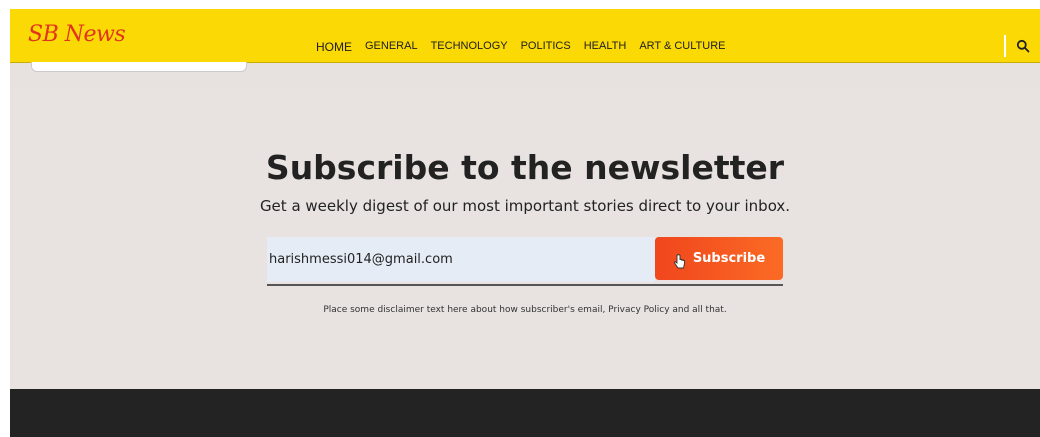  I want to click on hand-cursor-icon, so click(679, 260).